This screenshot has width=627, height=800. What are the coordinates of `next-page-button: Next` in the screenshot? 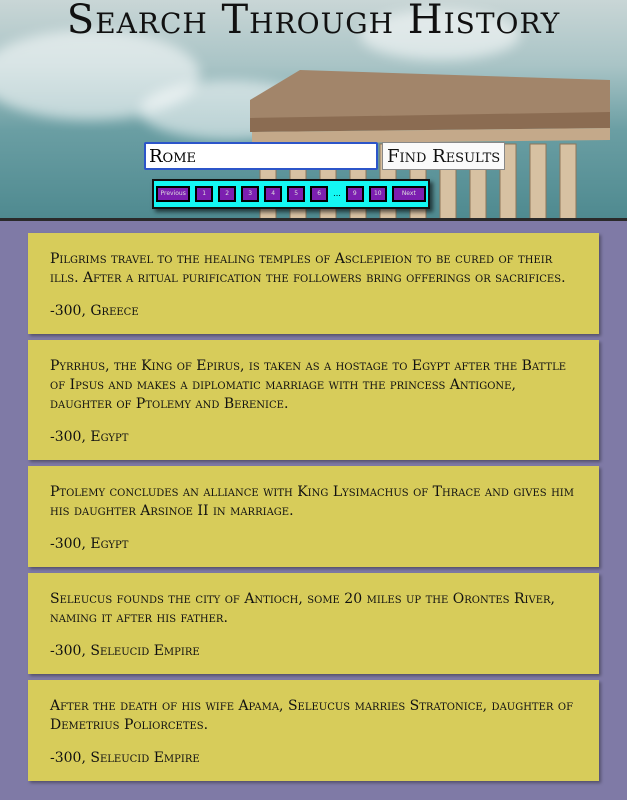 It's located at (408, 194).